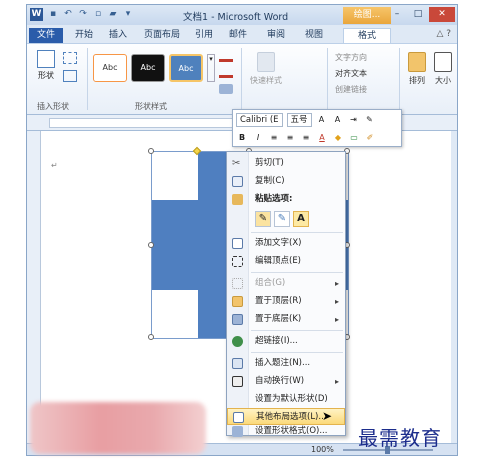 This screenshot has height=465, width=480. Describe the element at coordinates (162, 35) in the screenshot. I see `tab-page-layout: 页面布局` at that location.